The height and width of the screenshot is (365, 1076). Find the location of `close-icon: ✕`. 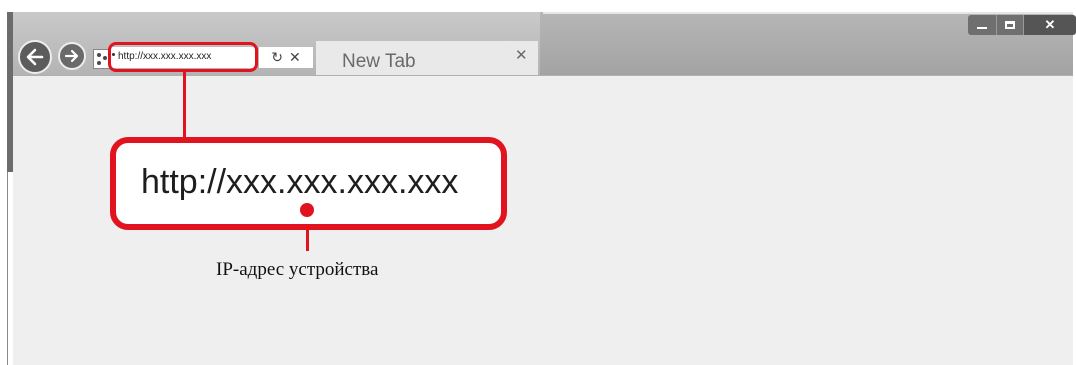

close-icon: ✕ is located at coordinates (1050, 24).